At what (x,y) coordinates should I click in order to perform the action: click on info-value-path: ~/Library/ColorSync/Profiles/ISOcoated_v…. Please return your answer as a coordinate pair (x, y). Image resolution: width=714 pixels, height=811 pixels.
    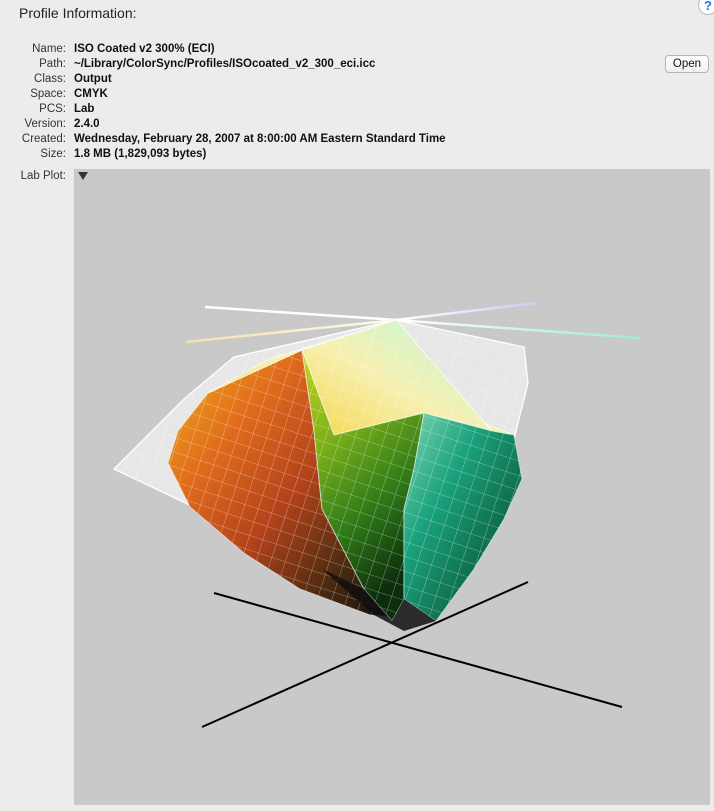
    Looking at the image, I should click on (225, 64).